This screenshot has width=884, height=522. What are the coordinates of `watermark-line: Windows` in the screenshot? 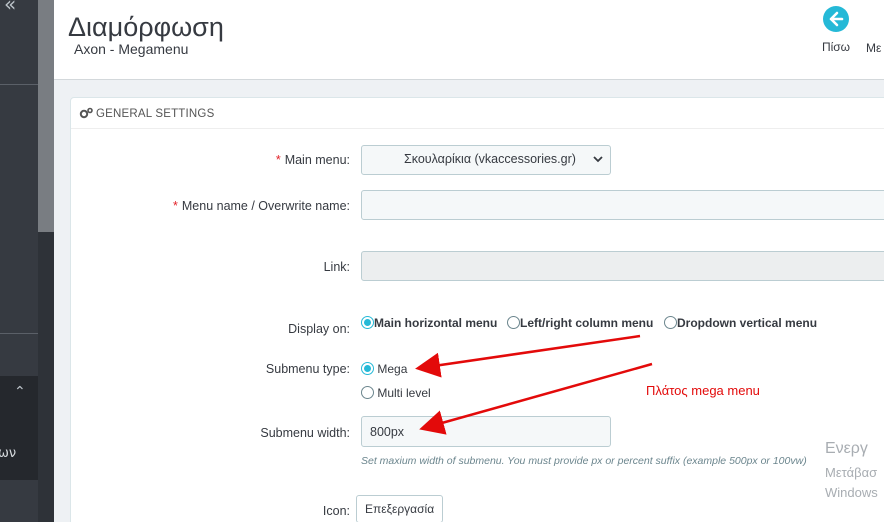 It's located at (851, 492).